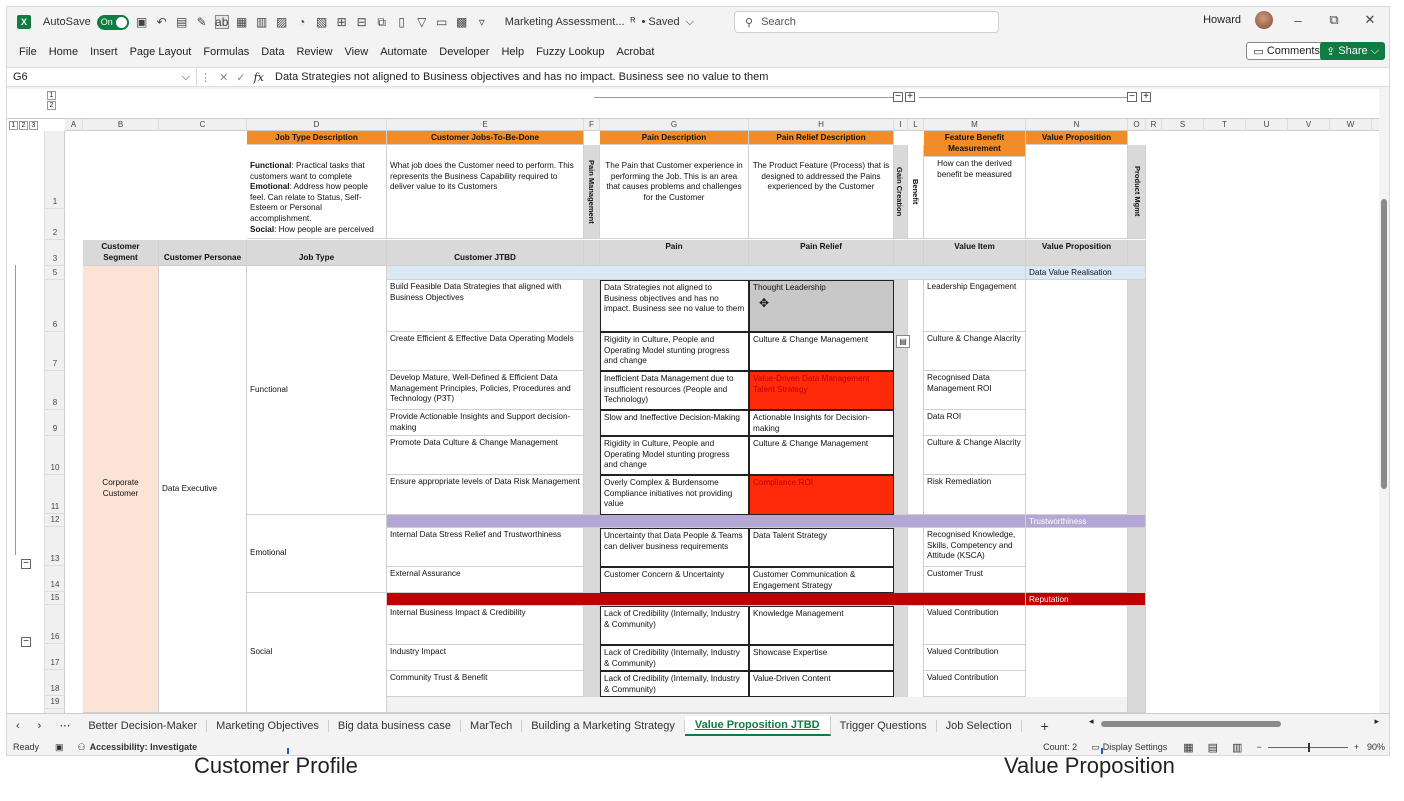 This screenshot has height=801, width=1404. Describe the element at coordinates (464, 52) in the screenshot. I see `menu-developer: Developer` at that location.